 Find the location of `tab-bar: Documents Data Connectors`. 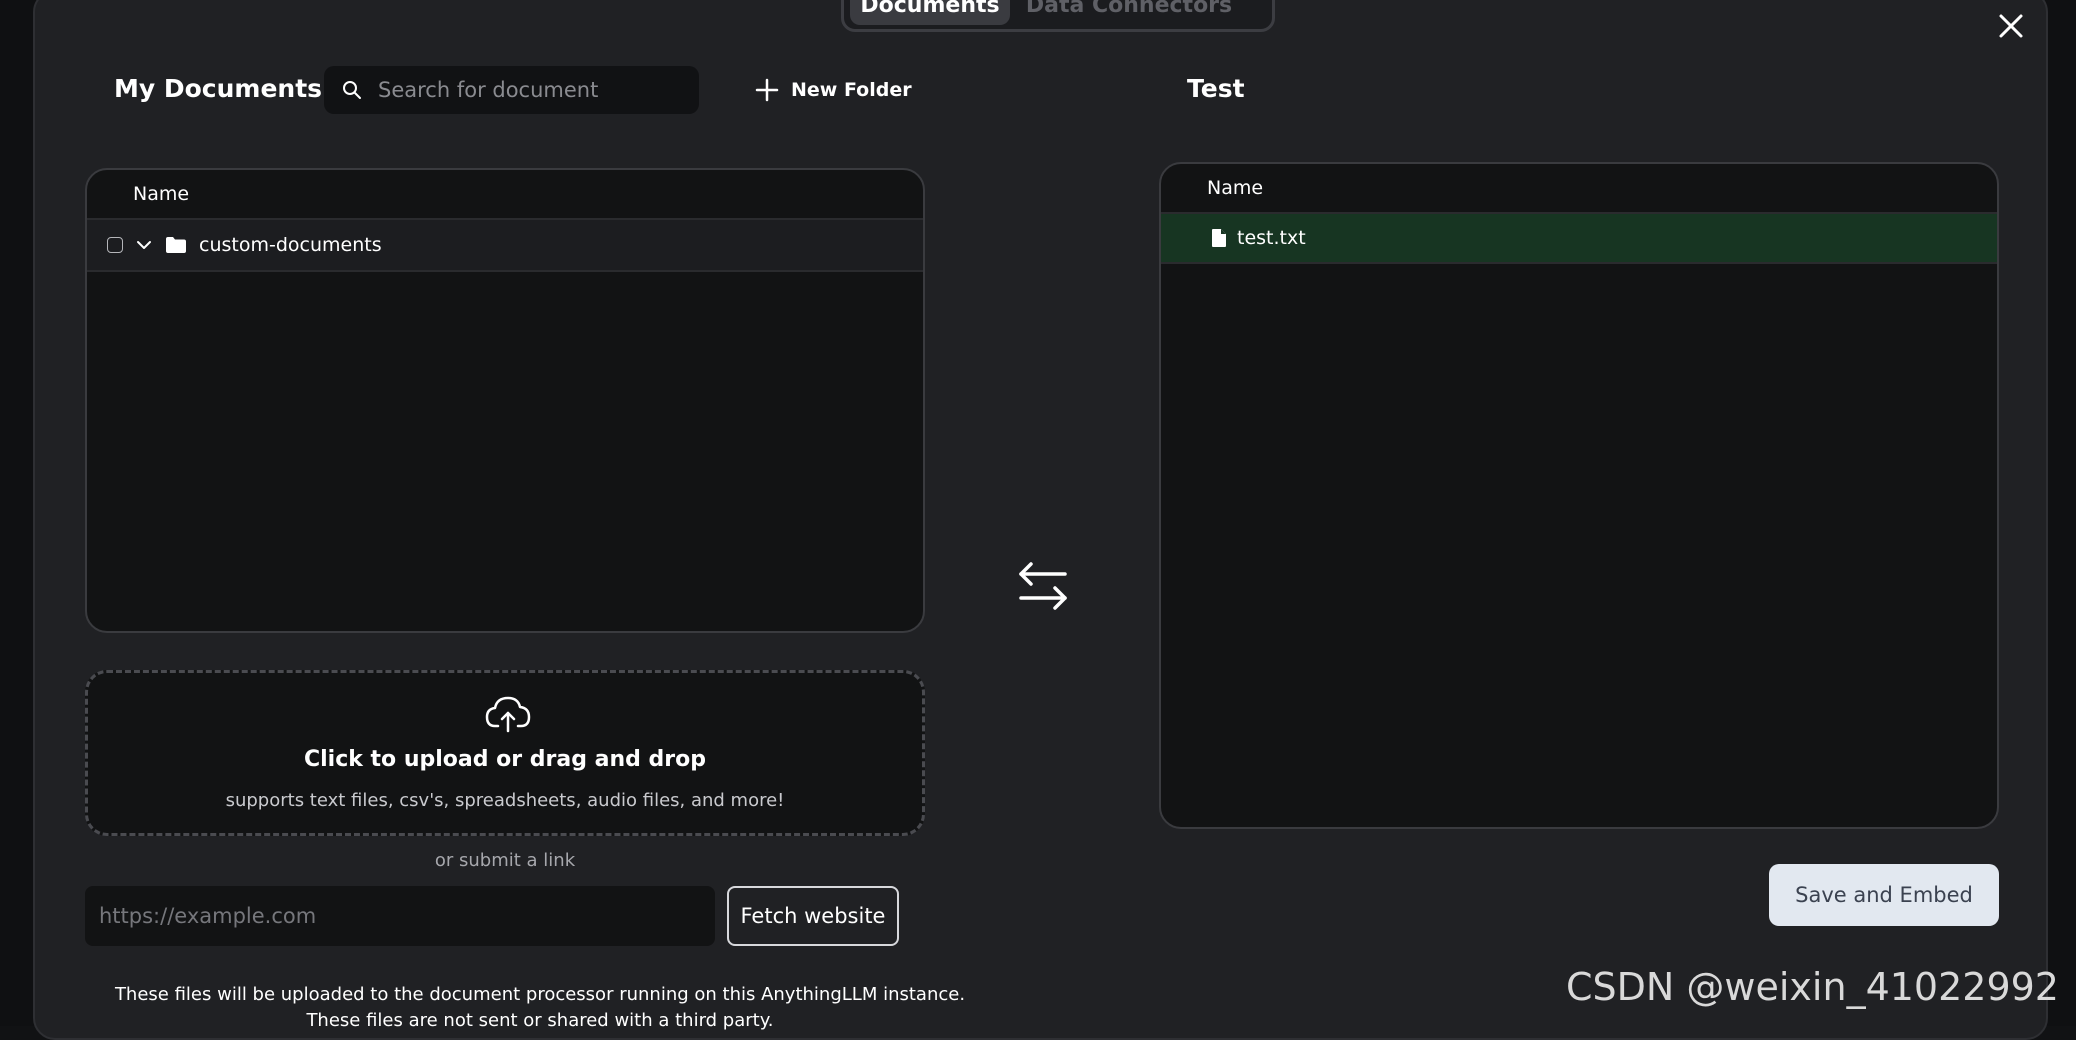

tab-bar: Documents Data Connectors is located at coordinates (1058, 16).